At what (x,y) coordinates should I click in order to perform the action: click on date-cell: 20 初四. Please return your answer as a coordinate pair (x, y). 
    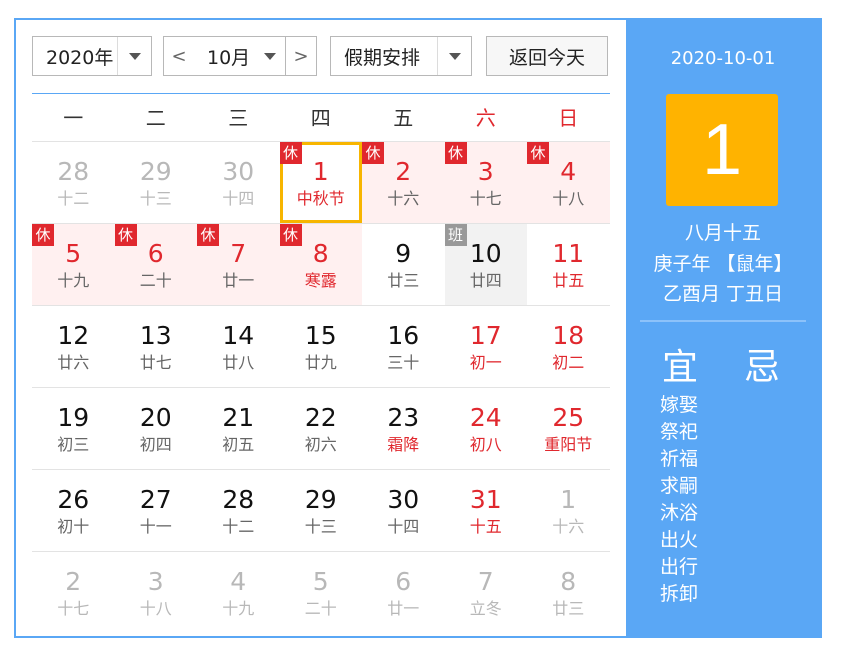
    Looking at the image, I should click on (156, 428).